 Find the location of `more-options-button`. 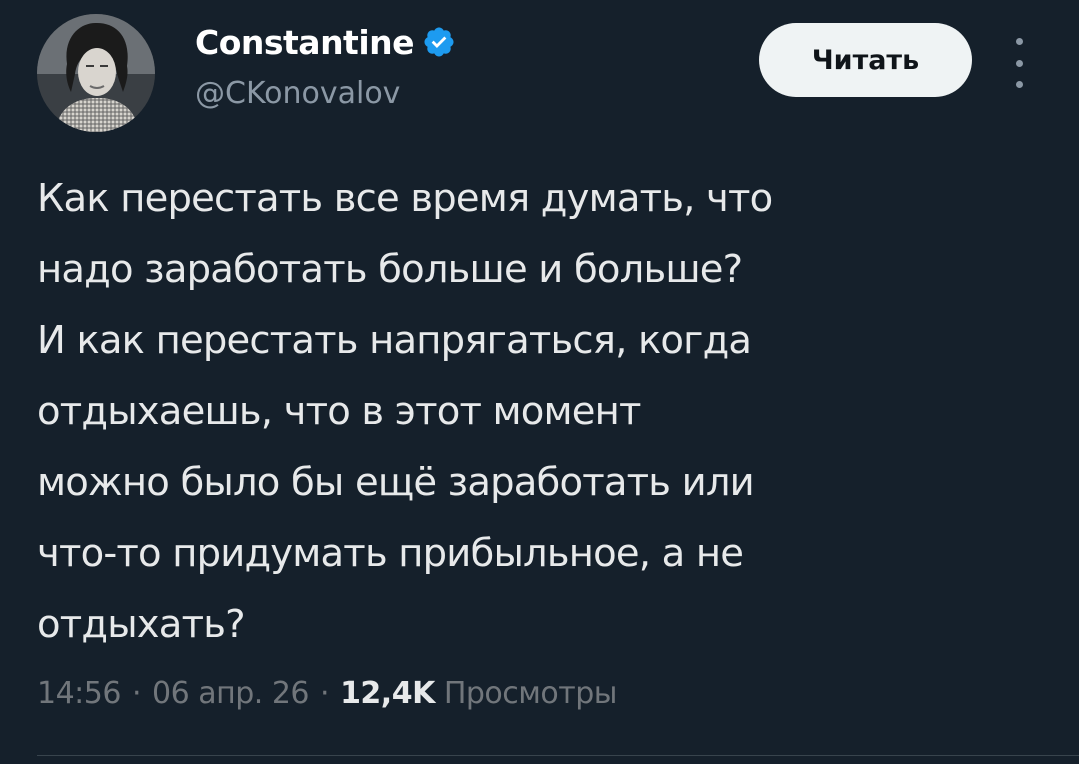

more-options-button is located at coordinates (1019, 63).